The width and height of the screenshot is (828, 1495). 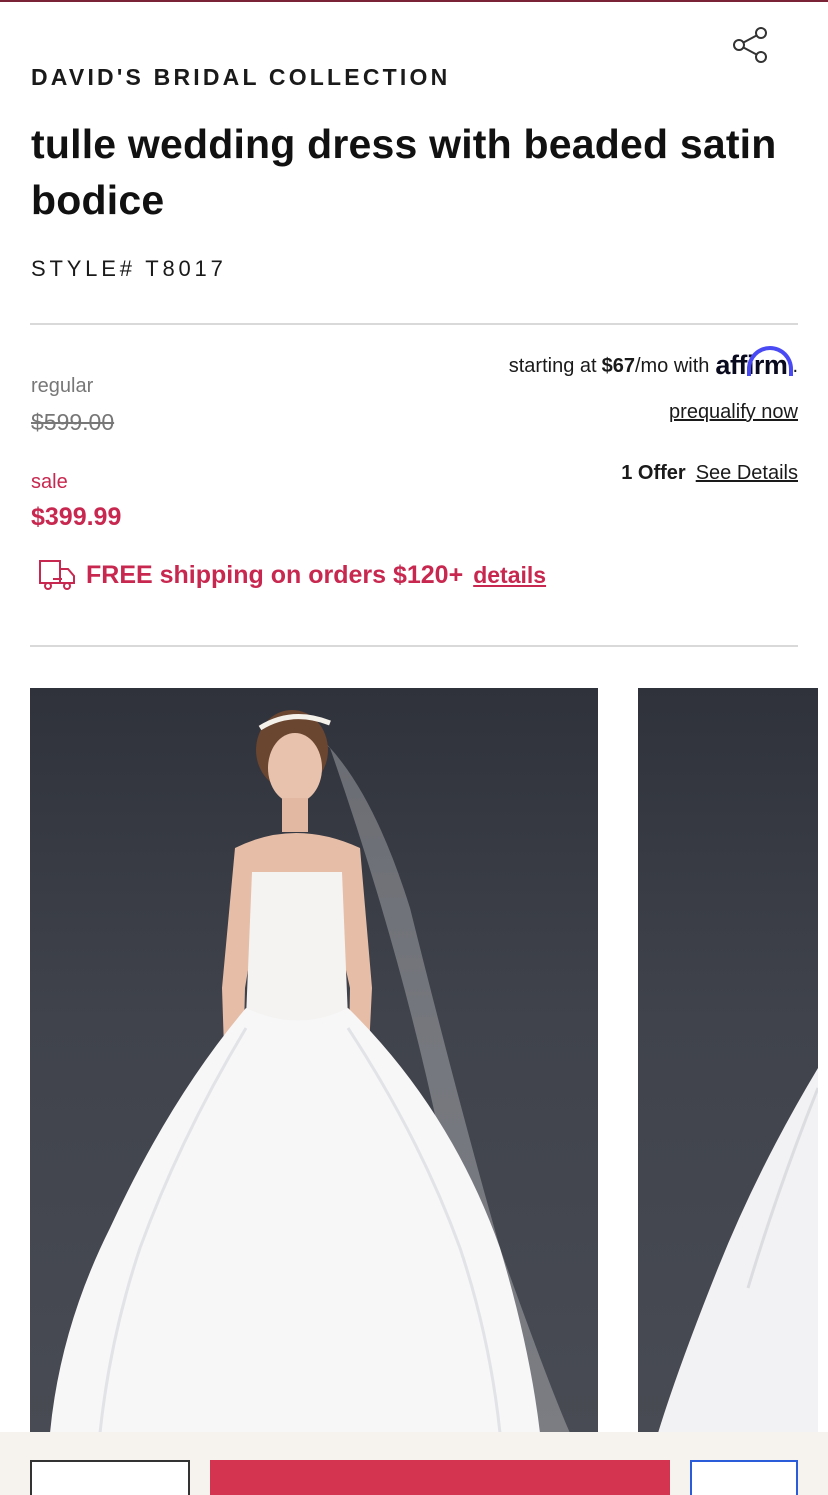 I want to click on favorite-button, so click(x=744, y=1477).